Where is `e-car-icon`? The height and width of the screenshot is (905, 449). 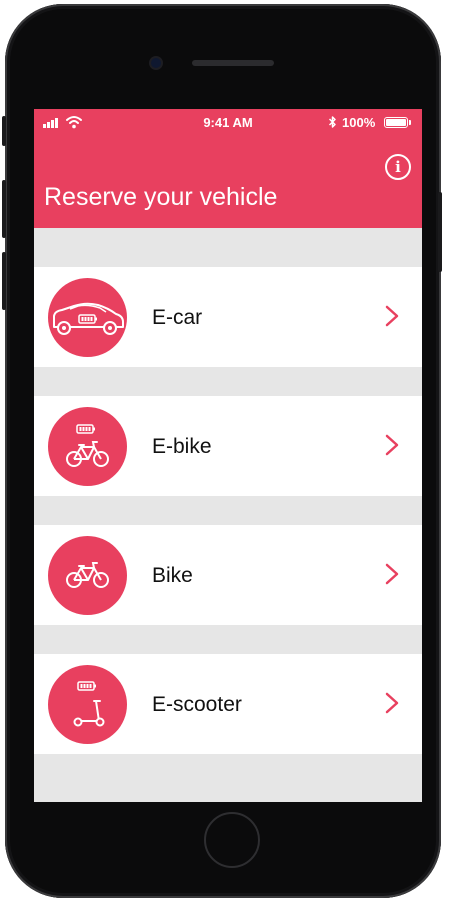
e-car-icon is located at coordinates (87, 317).